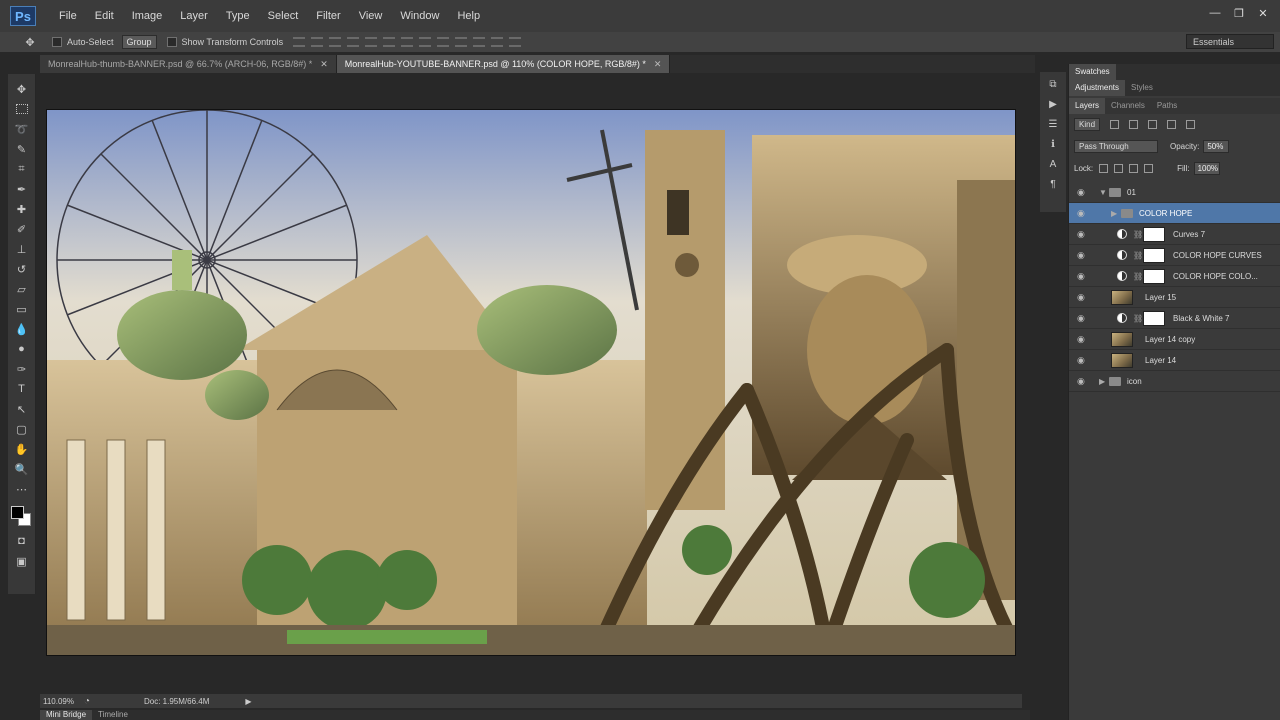  I want to click on fill-input: 100%, so click(1206, 168).